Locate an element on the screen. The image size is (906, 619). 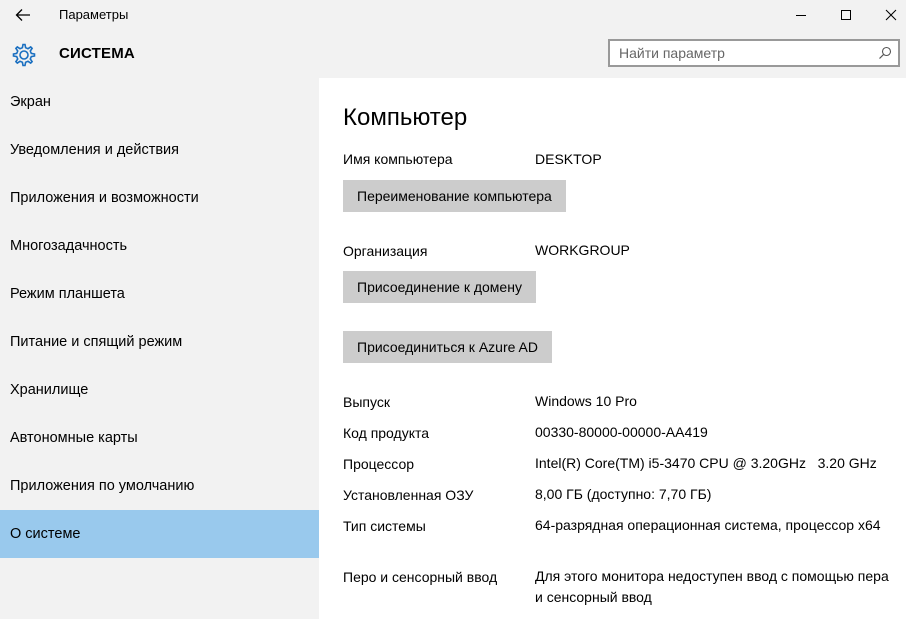
minimize-button is located at coordinates (801, 15).